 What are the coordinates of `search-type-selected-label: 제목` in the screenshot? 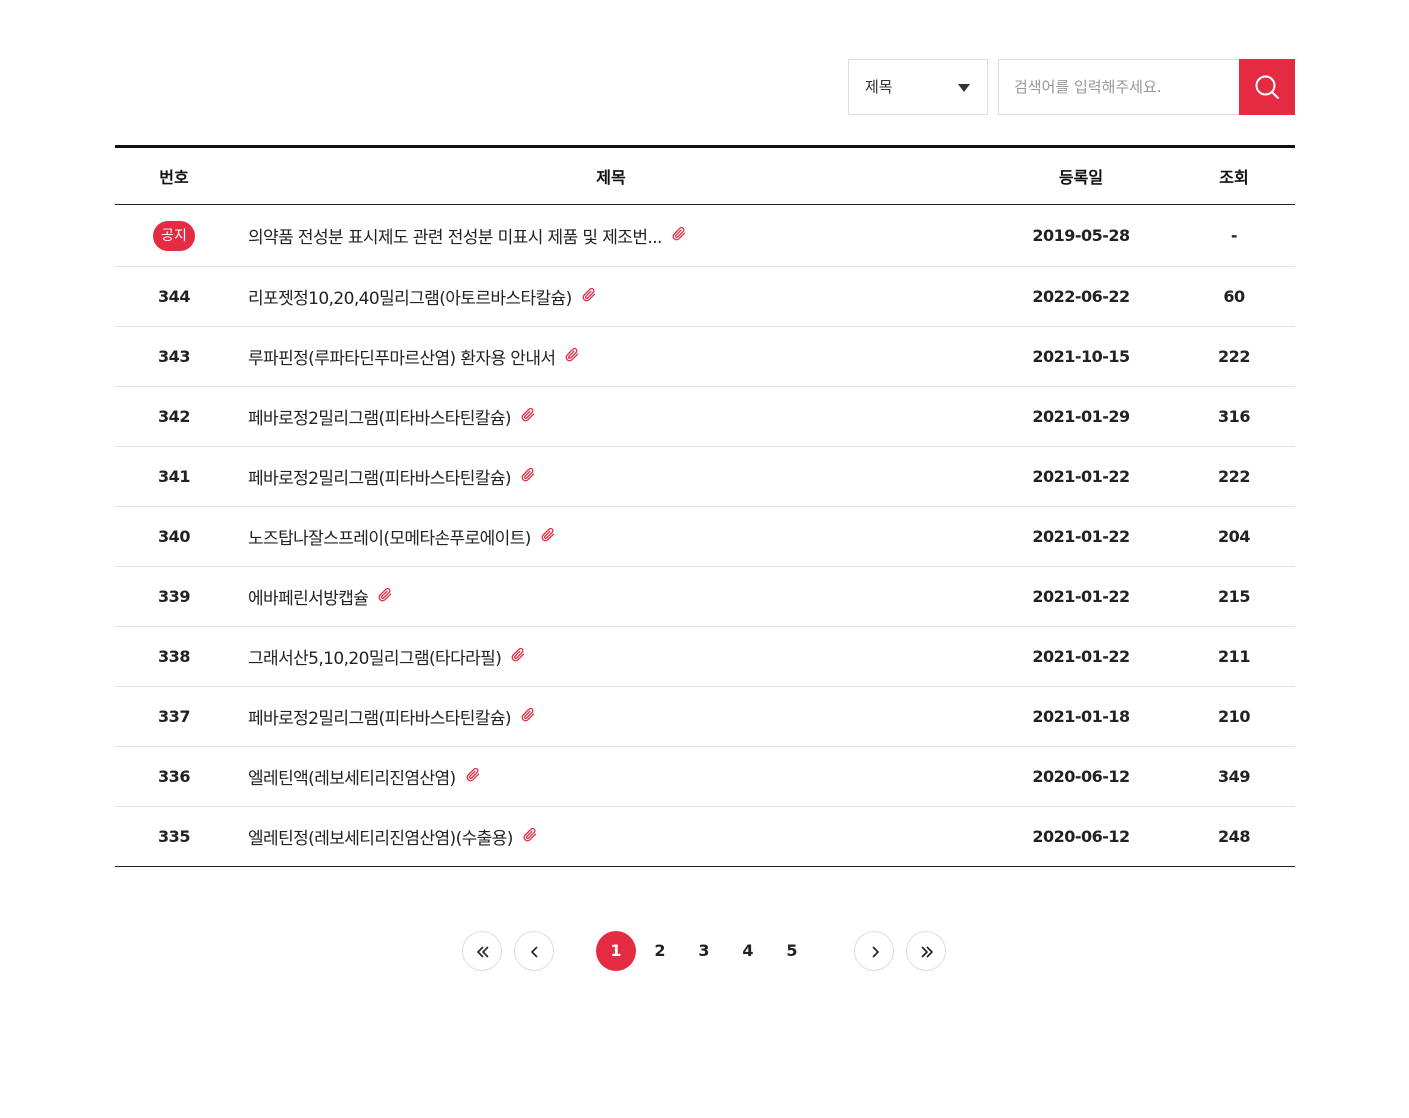 It's located at (879, 87).